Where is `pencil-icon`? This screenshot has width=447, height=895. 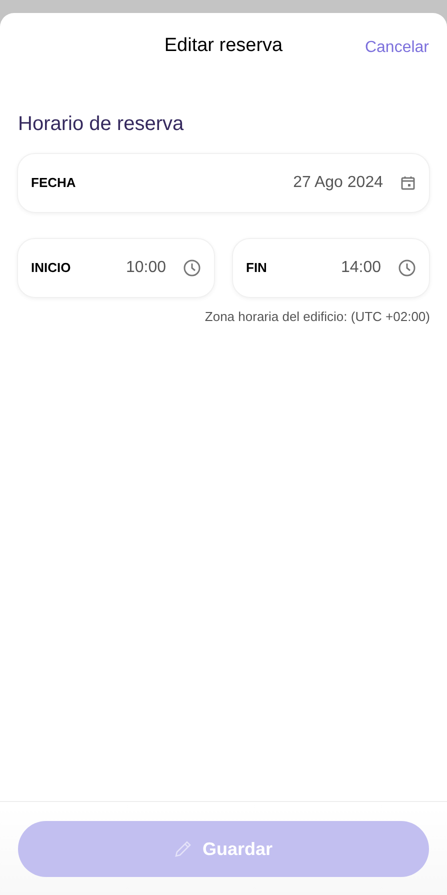 pencil-icon is located at coordinates (183, 849).